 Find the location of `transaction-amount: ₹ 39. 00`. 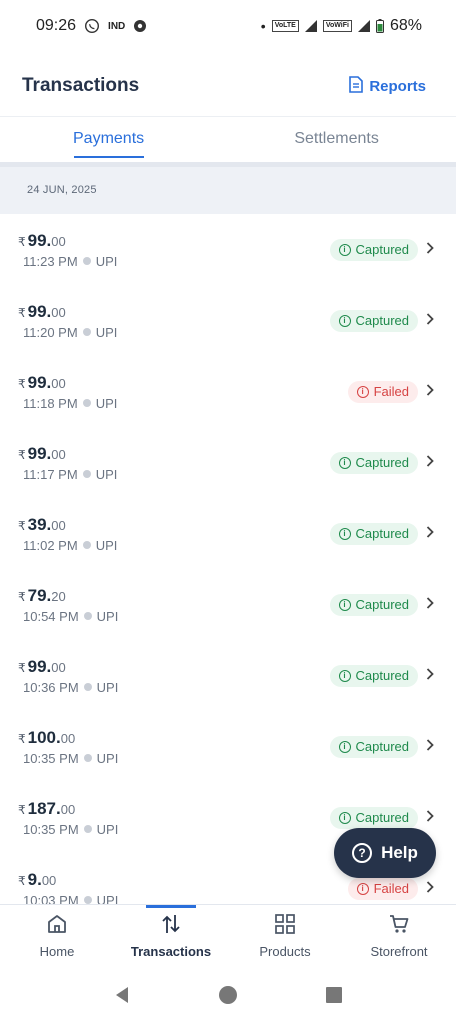

transaction-amount: ₹ 39. 00 is located at coordinates (67, 525).